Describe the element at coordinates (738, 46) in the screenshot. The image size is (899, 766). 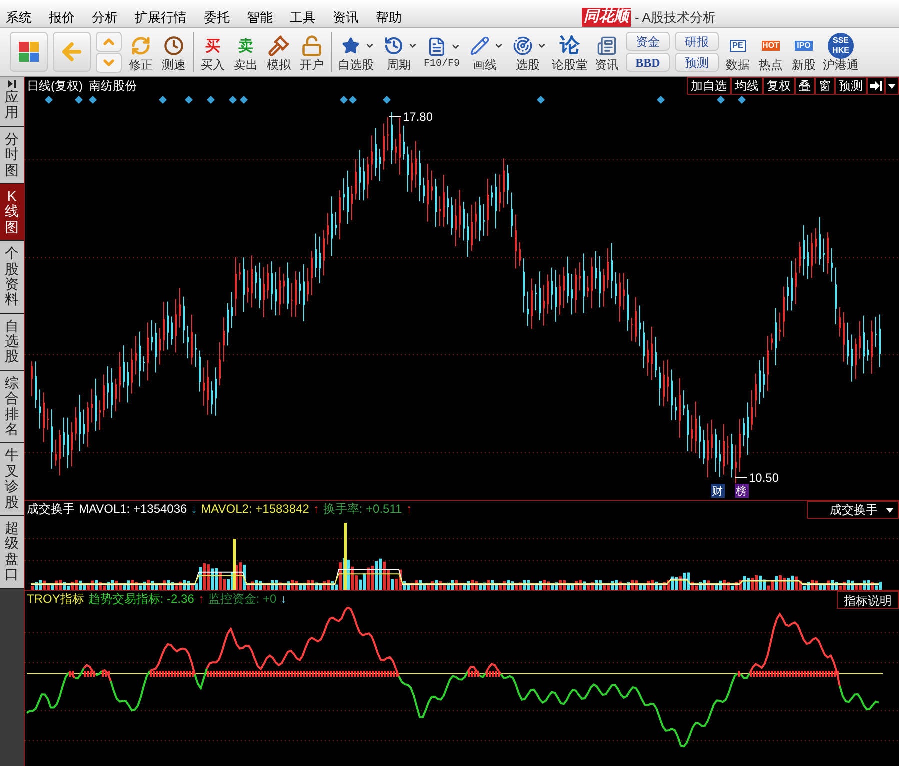
I see `glyph-icon: PE` at that location.